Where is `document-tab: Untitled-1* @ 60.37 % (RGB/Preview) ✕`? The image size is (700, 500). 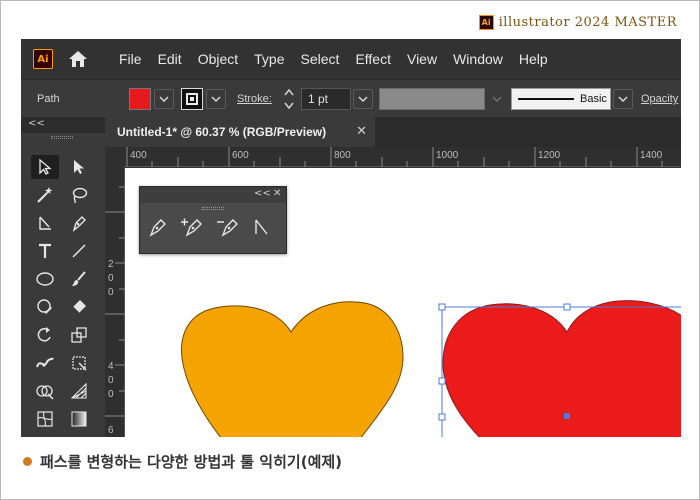 document-tab: Untitled-1* @ 60.37 % (RGB/Preview) ✕ is located at coordinates (240, 132).